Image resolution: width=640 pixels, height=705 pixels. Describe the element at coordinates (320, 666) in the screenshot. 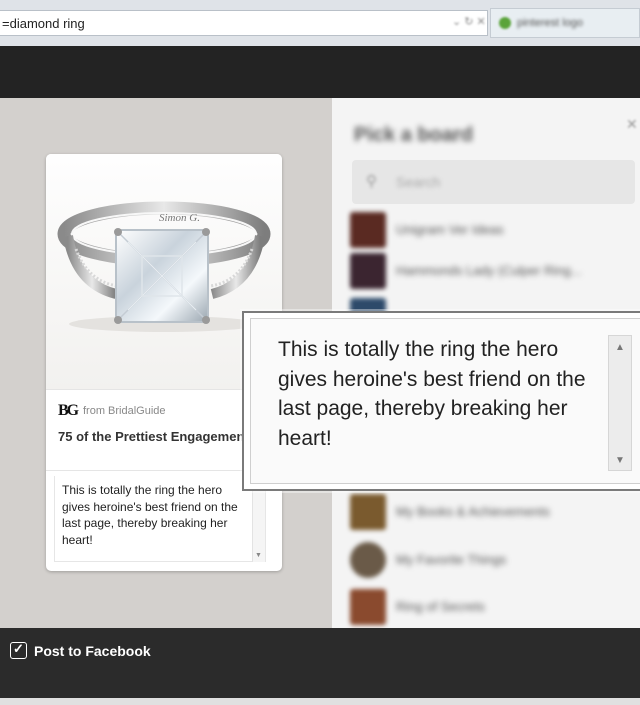

I see `modal-footer` at that location.